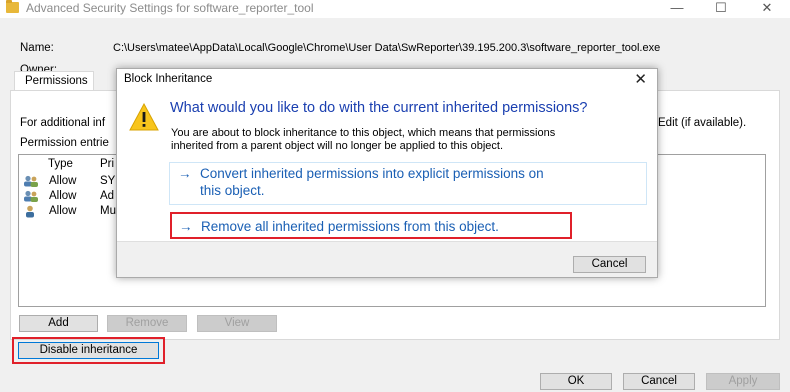 The height and width of the screenshot is (392, 790). I want to click on cancel-button: Cancel, so click(659, 381).